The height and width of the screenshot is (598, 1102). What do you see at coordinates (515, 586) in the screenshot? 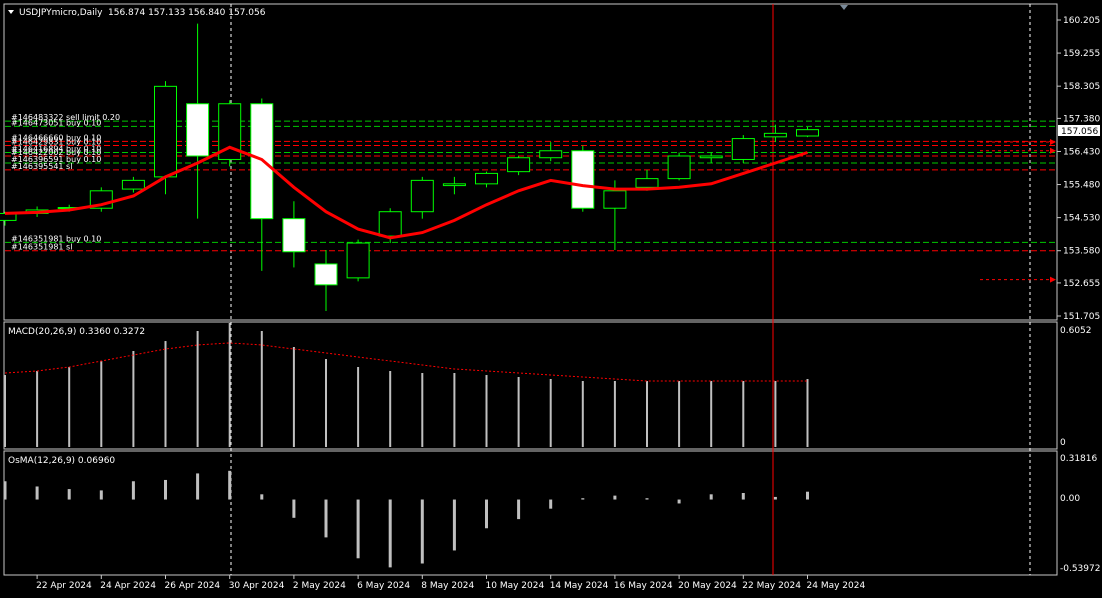
I see `date-tick-label: 10 May 2024` at bounding box center [515, 586].